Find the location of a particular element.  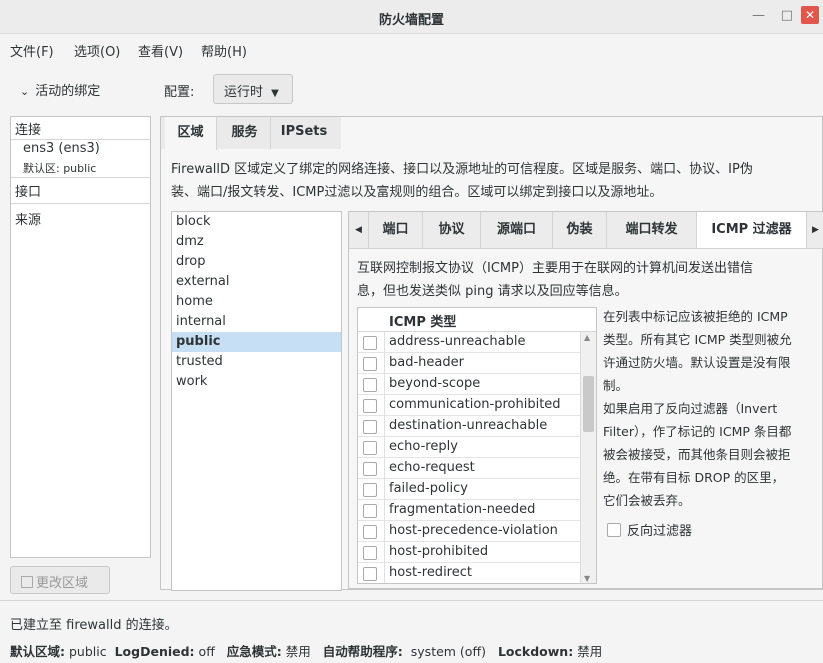

subtab-ports: 端口 is located at coordinates (396, 230).